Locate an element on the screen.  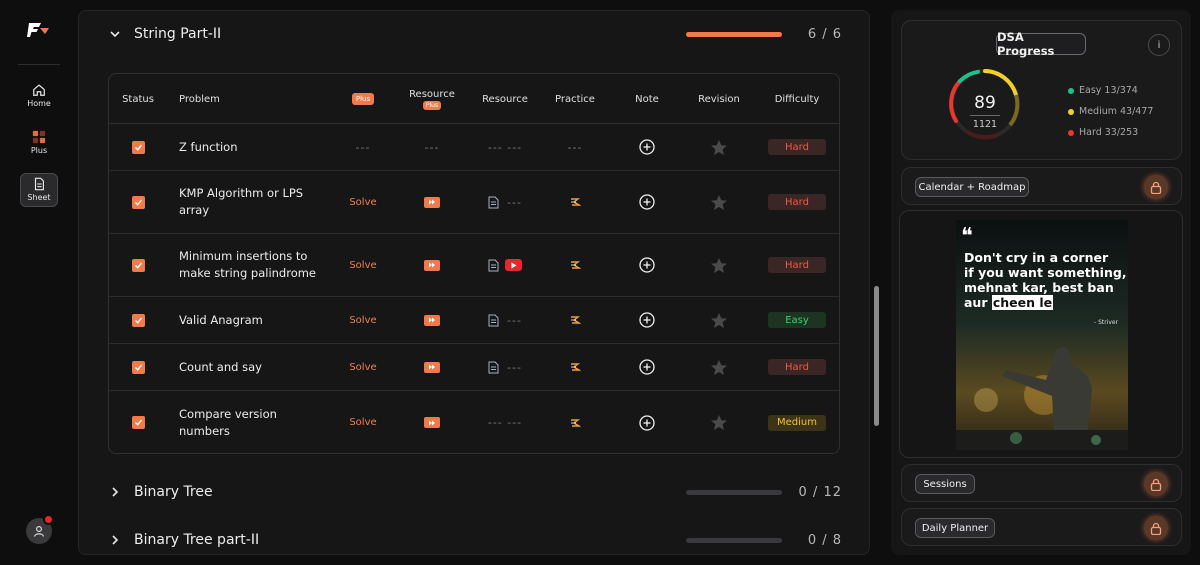
problem-name: Compare version numbers is located at coordinates (254, 422).